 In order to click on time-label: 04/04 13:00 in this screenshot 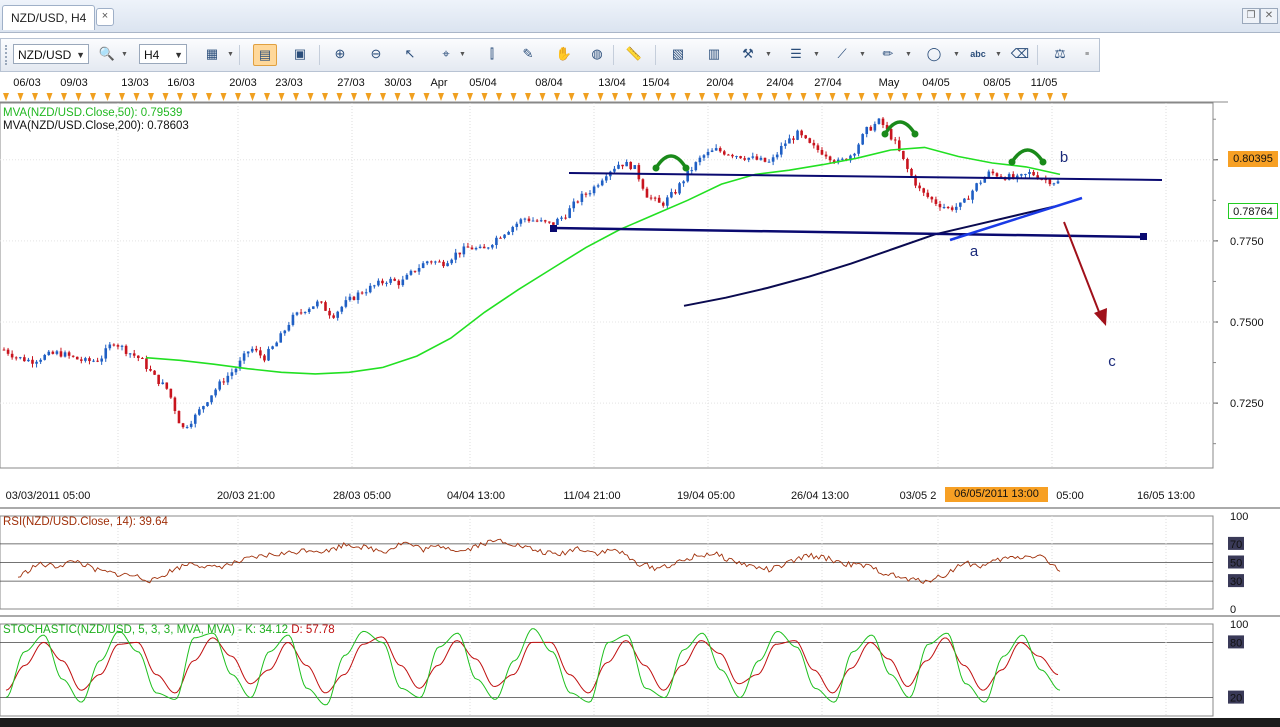, I will do `click(476, 496)`.